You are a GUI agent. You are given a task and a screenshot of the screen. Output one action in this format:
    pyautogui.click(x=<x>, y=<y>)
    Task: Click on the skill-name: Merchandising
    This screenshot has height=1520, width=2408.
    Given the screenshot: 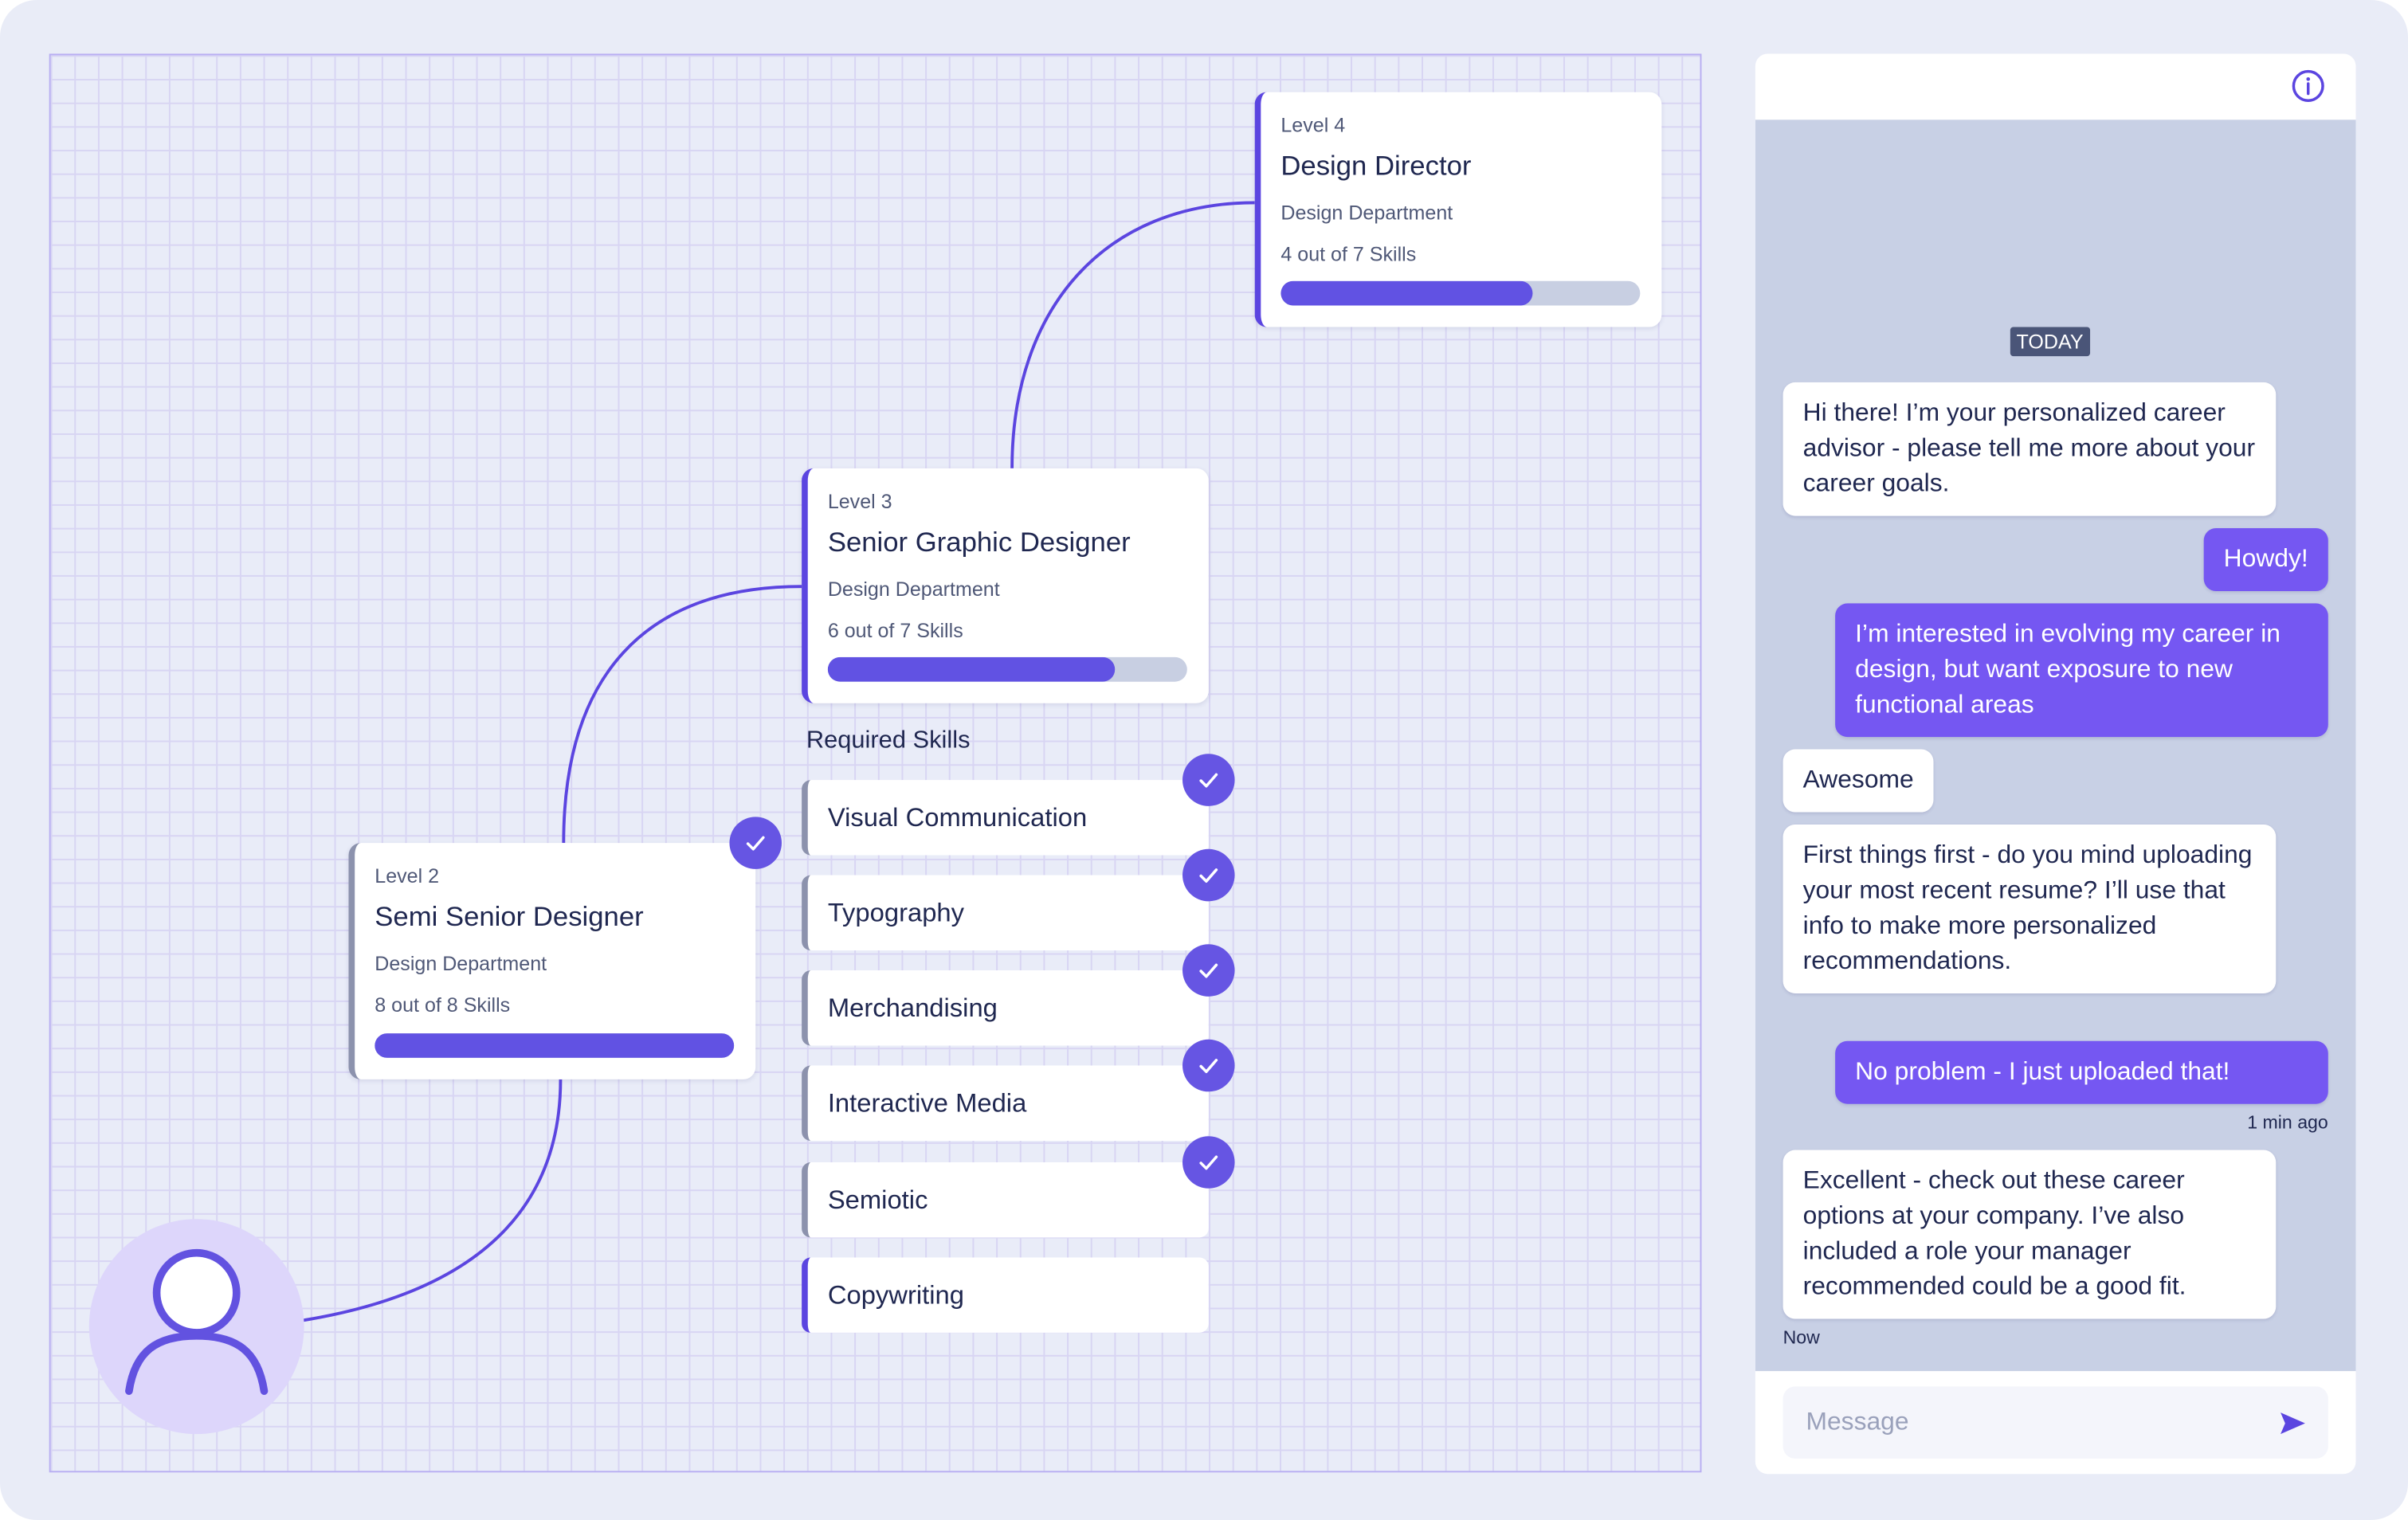 What is the action you would take?
    pyautogui.click(x=912, y=1007)
    